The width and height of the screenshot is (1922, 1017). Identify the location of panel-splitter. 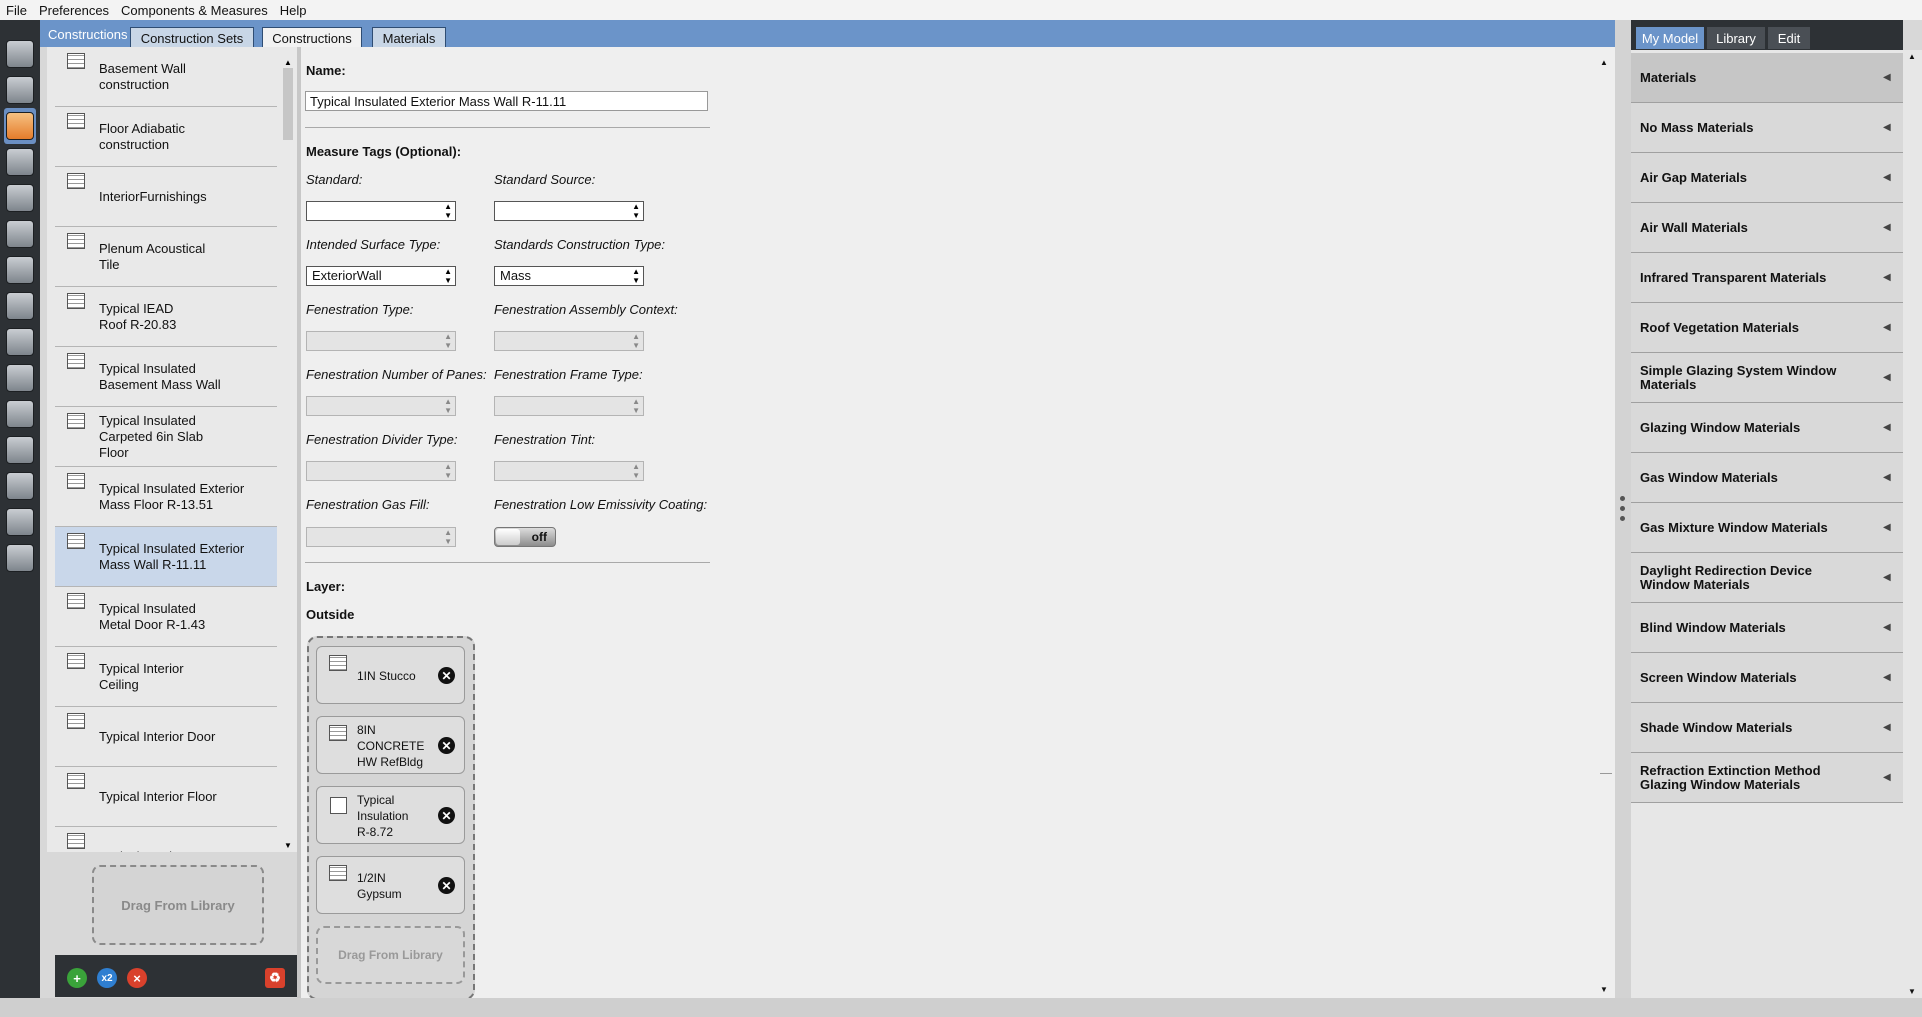
(1623, 509).